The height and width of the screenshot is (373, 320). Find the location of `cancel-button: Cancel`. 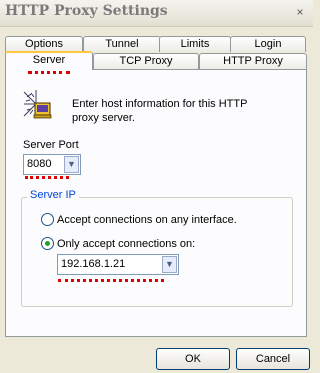

cancel-button: Cancel is located at coordinates (273, 359).